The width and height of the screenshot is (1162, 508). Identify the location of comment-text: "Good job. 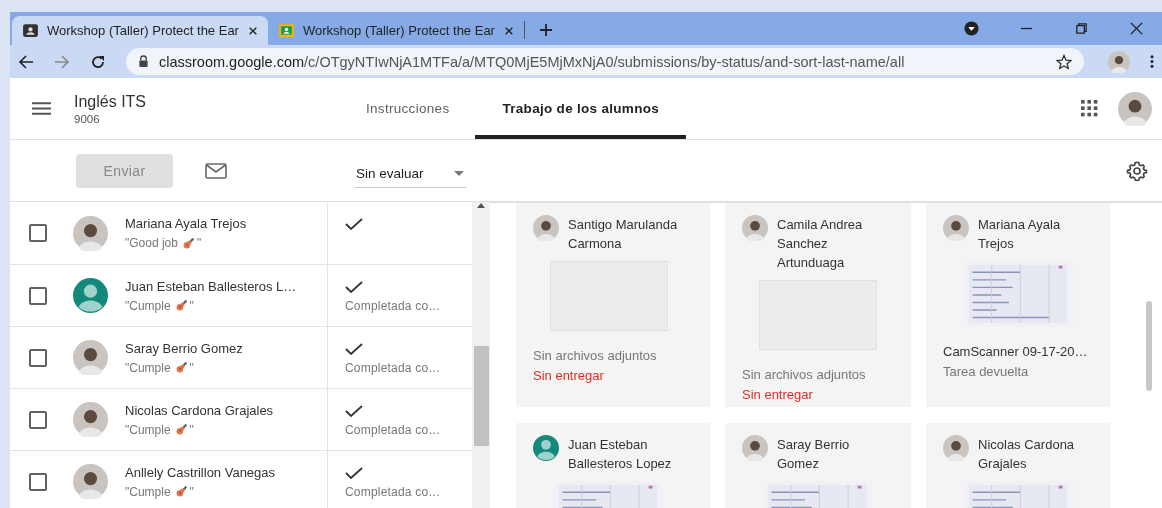
(151, 243).